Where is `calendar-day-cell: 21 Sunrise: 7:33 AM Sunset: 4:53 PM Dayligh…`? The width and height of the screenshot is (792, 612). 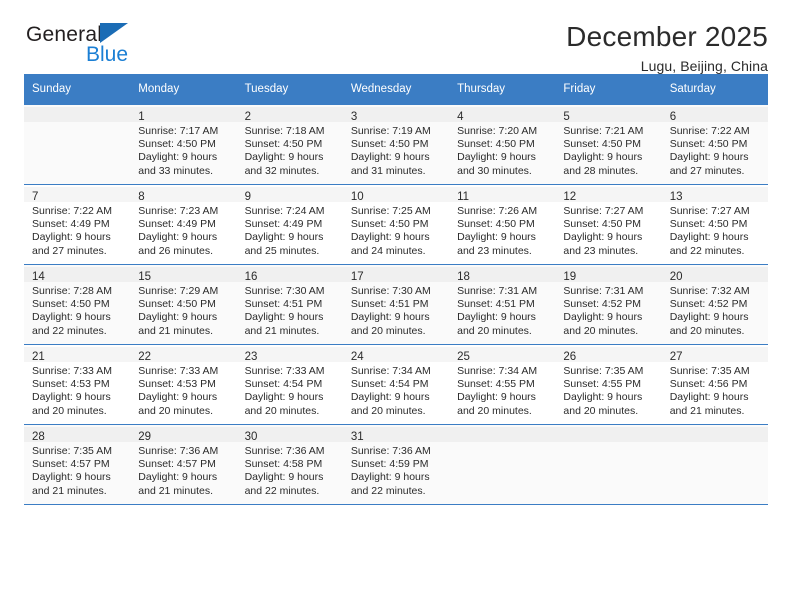
calendar-day-cell: 21 Sunrise: 7:33 AM Sunset: 4:53 PM Dayligh… is located at coordinates (77, 384).